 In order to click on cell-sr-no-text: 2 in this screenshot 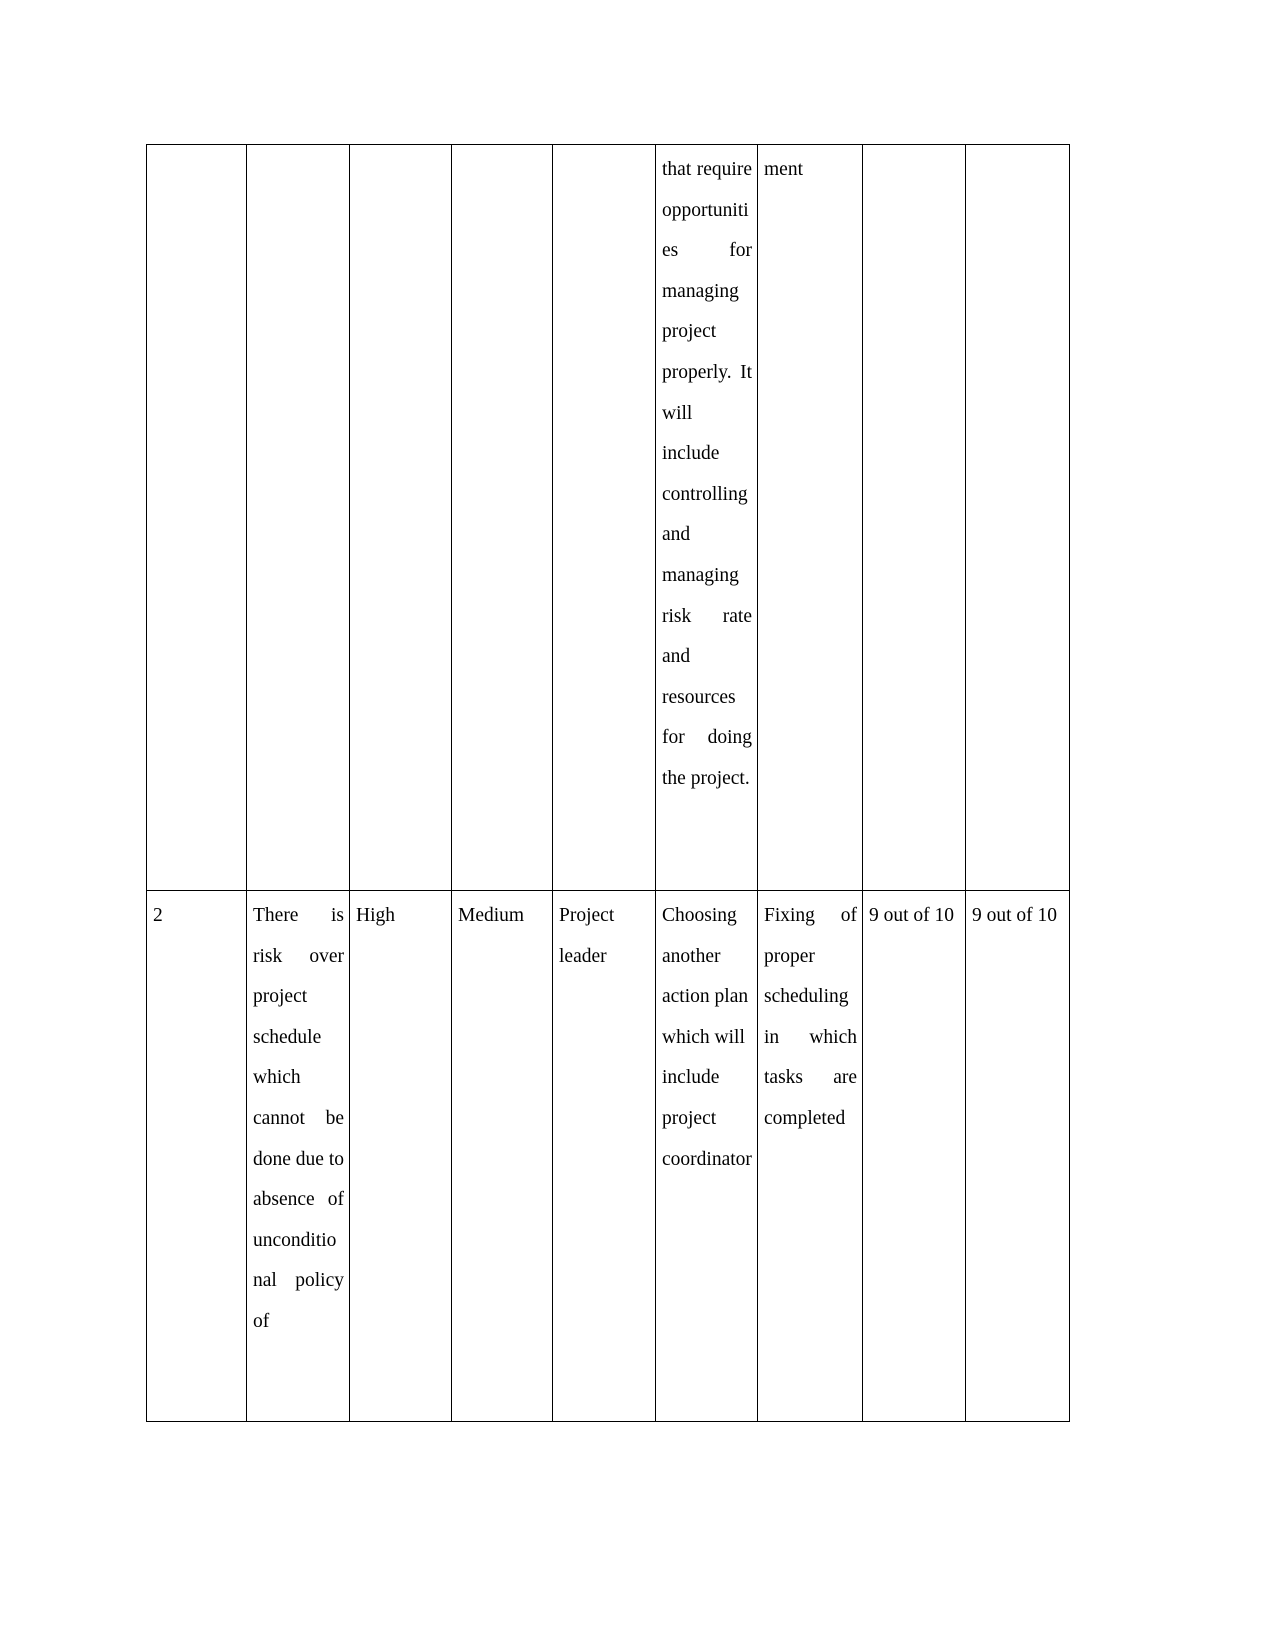, I will do `click(158, 915)`.